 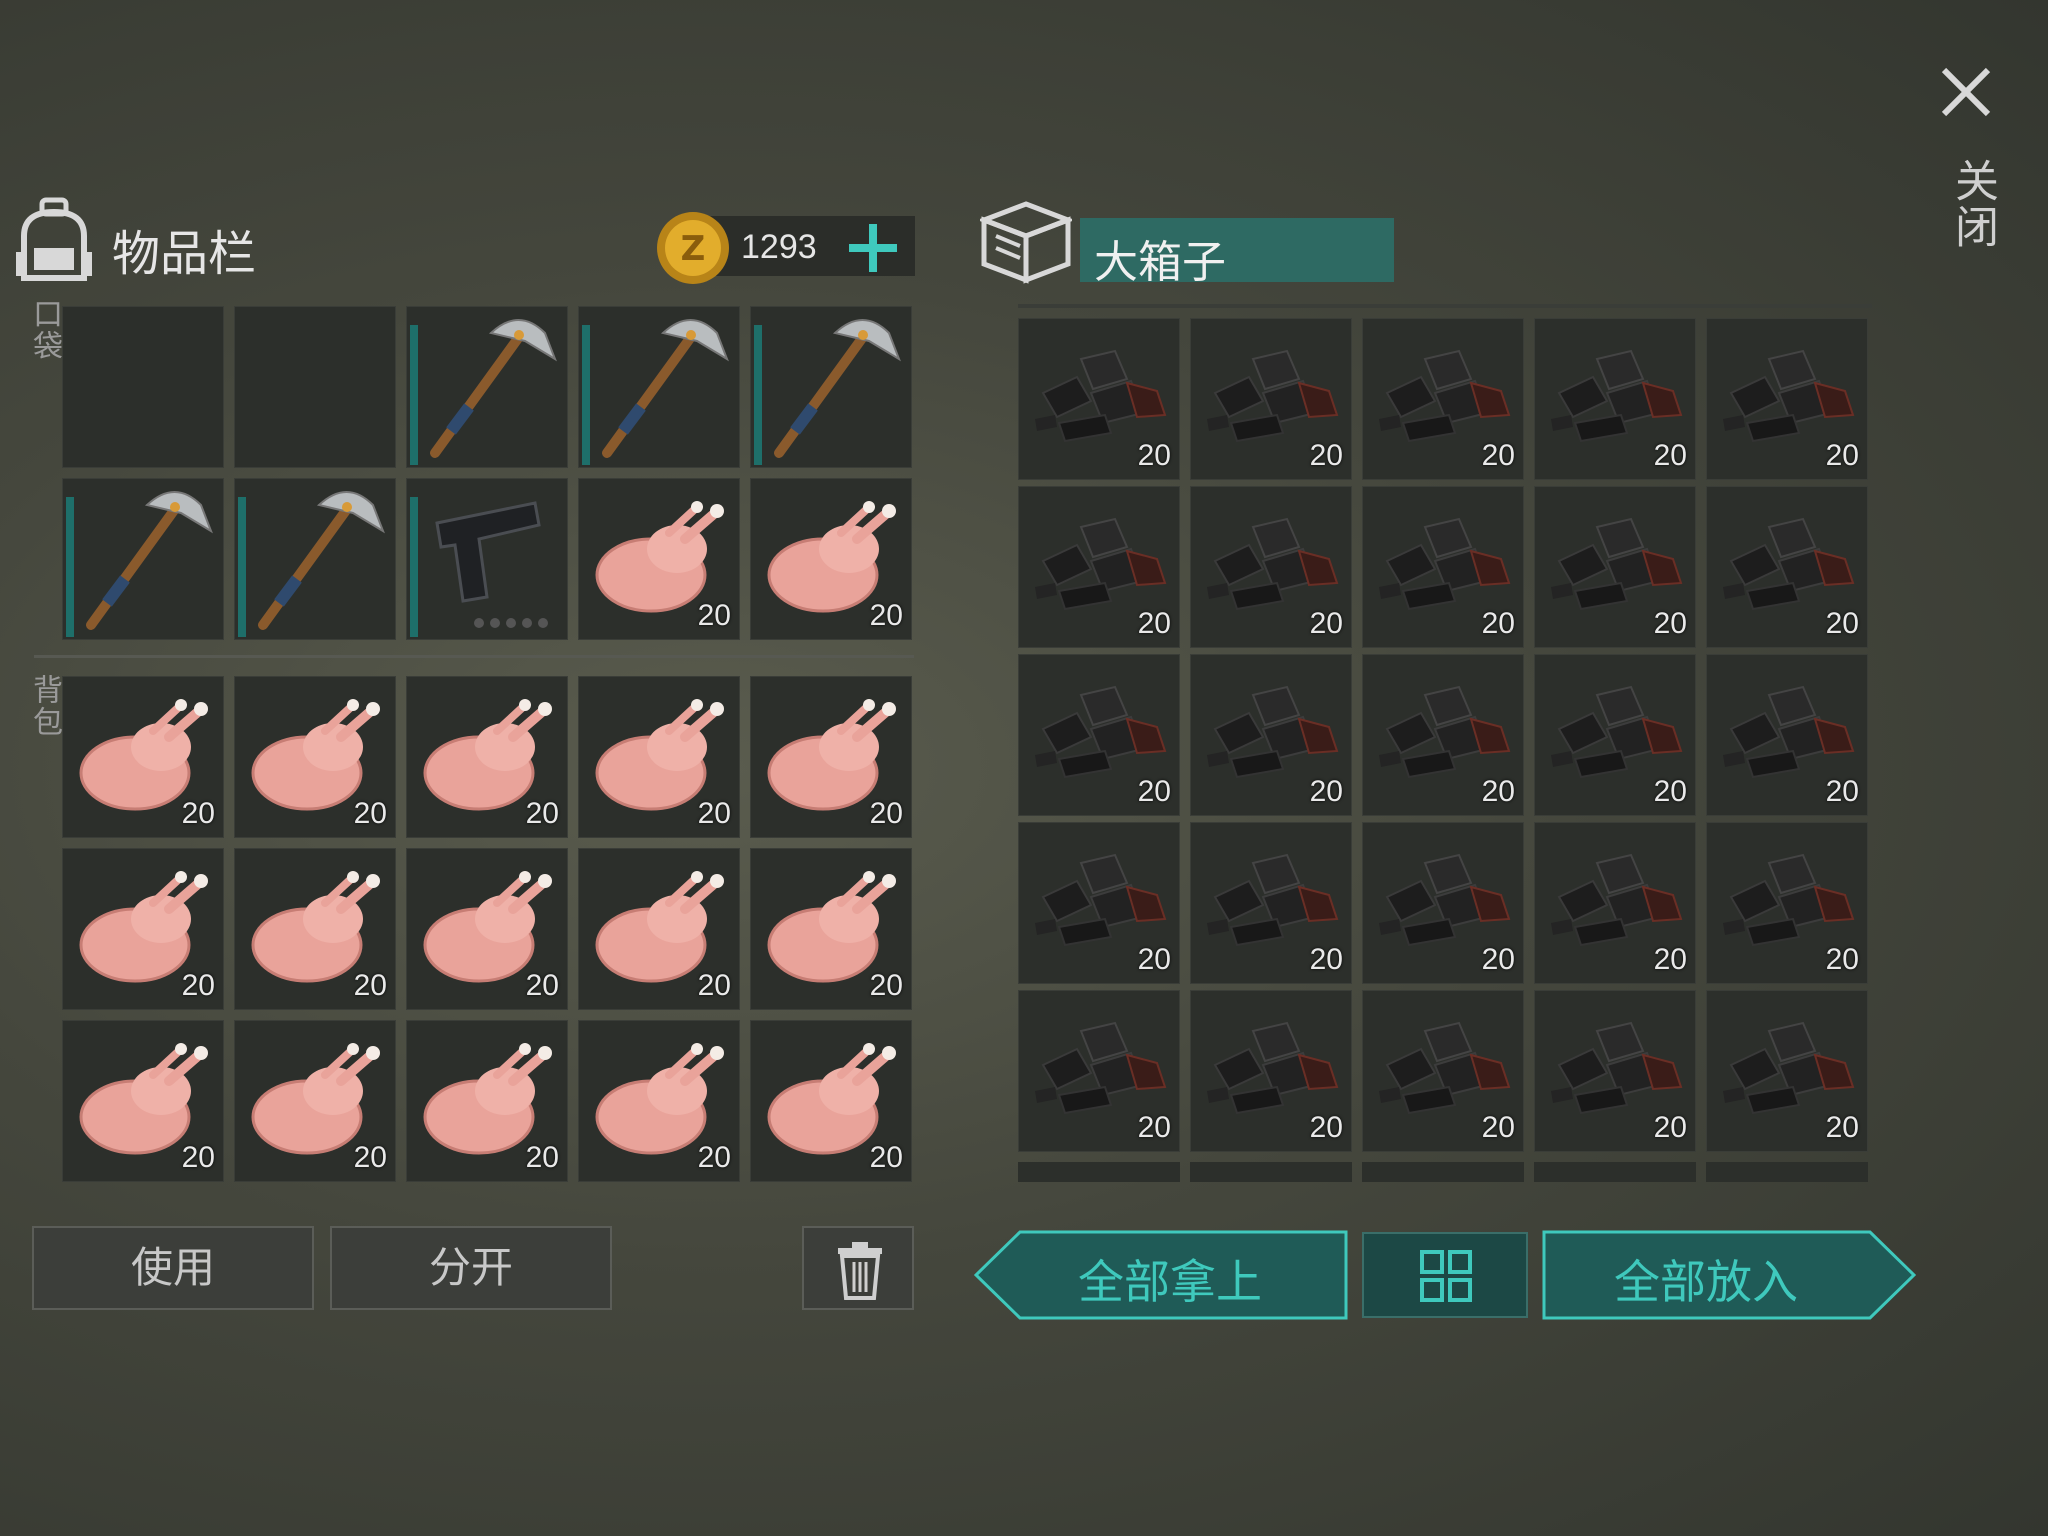 I want to click on trash-button, so click(x=858, y=1268).